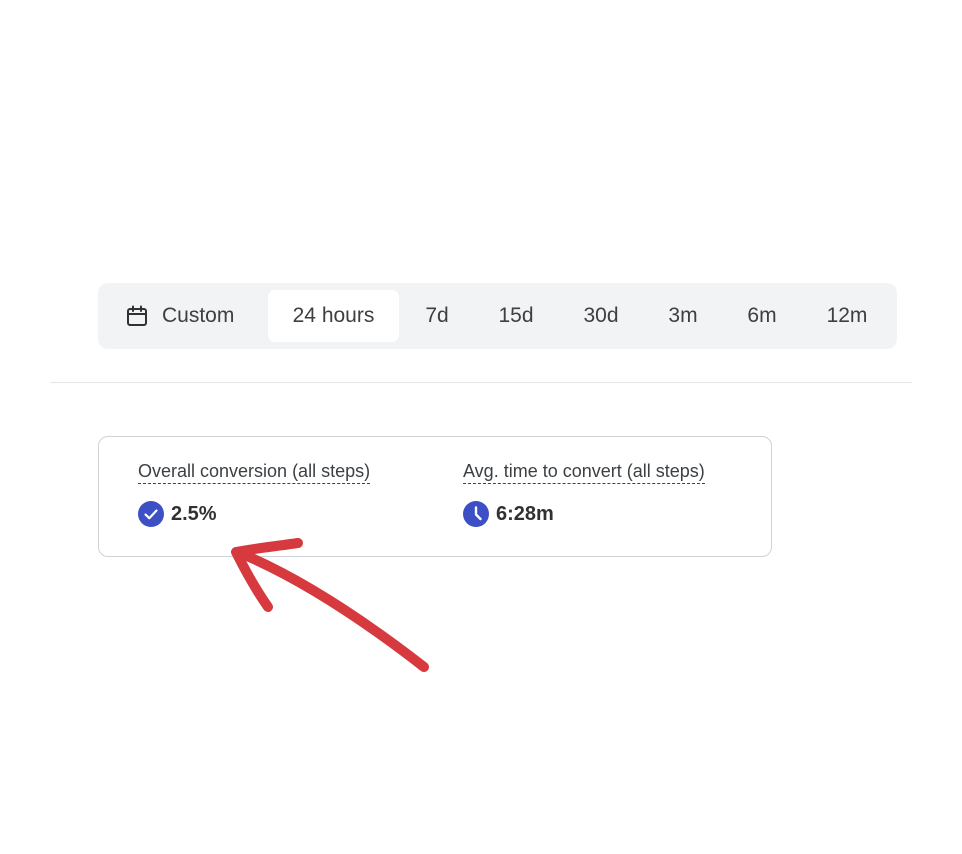 The height and width of the screenshot is (854, 962). What do you see at coordinates (254, 514) in the screenshot?
I see `overall-conversion-value-row: 2.5%` at bounding box center [254, 514].